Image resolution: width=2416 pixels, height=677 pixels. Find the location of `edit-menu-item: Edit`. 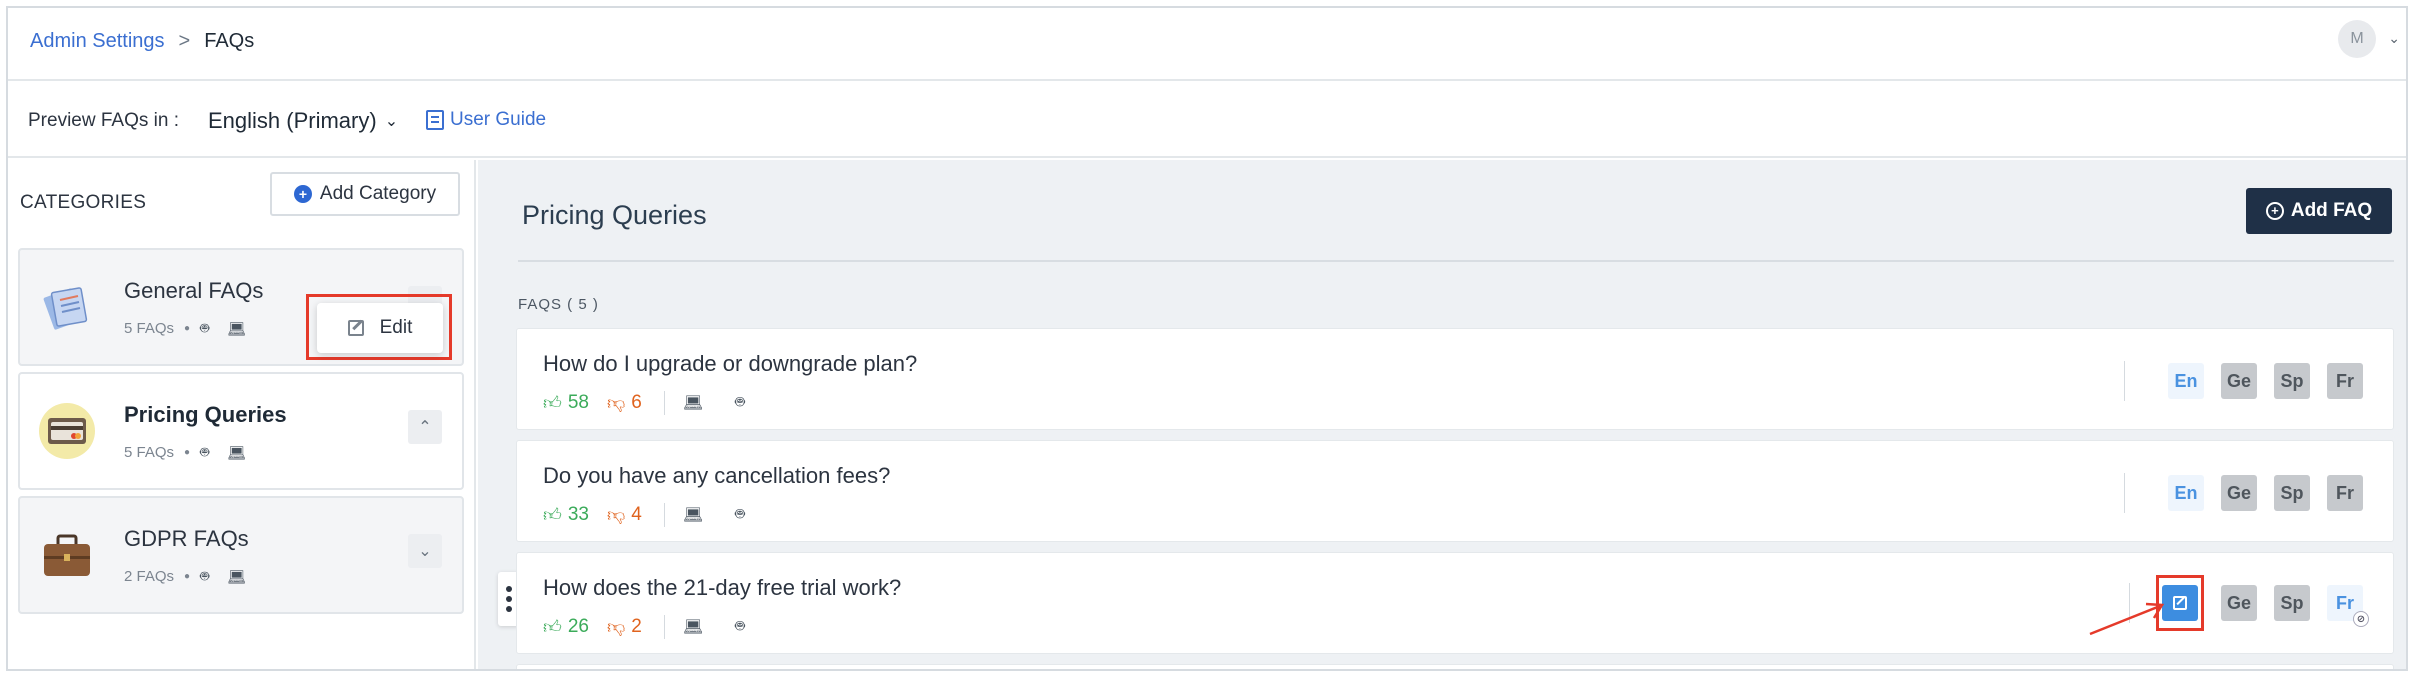

edit-menu-item: Edit is located at coordinates (380, 328).